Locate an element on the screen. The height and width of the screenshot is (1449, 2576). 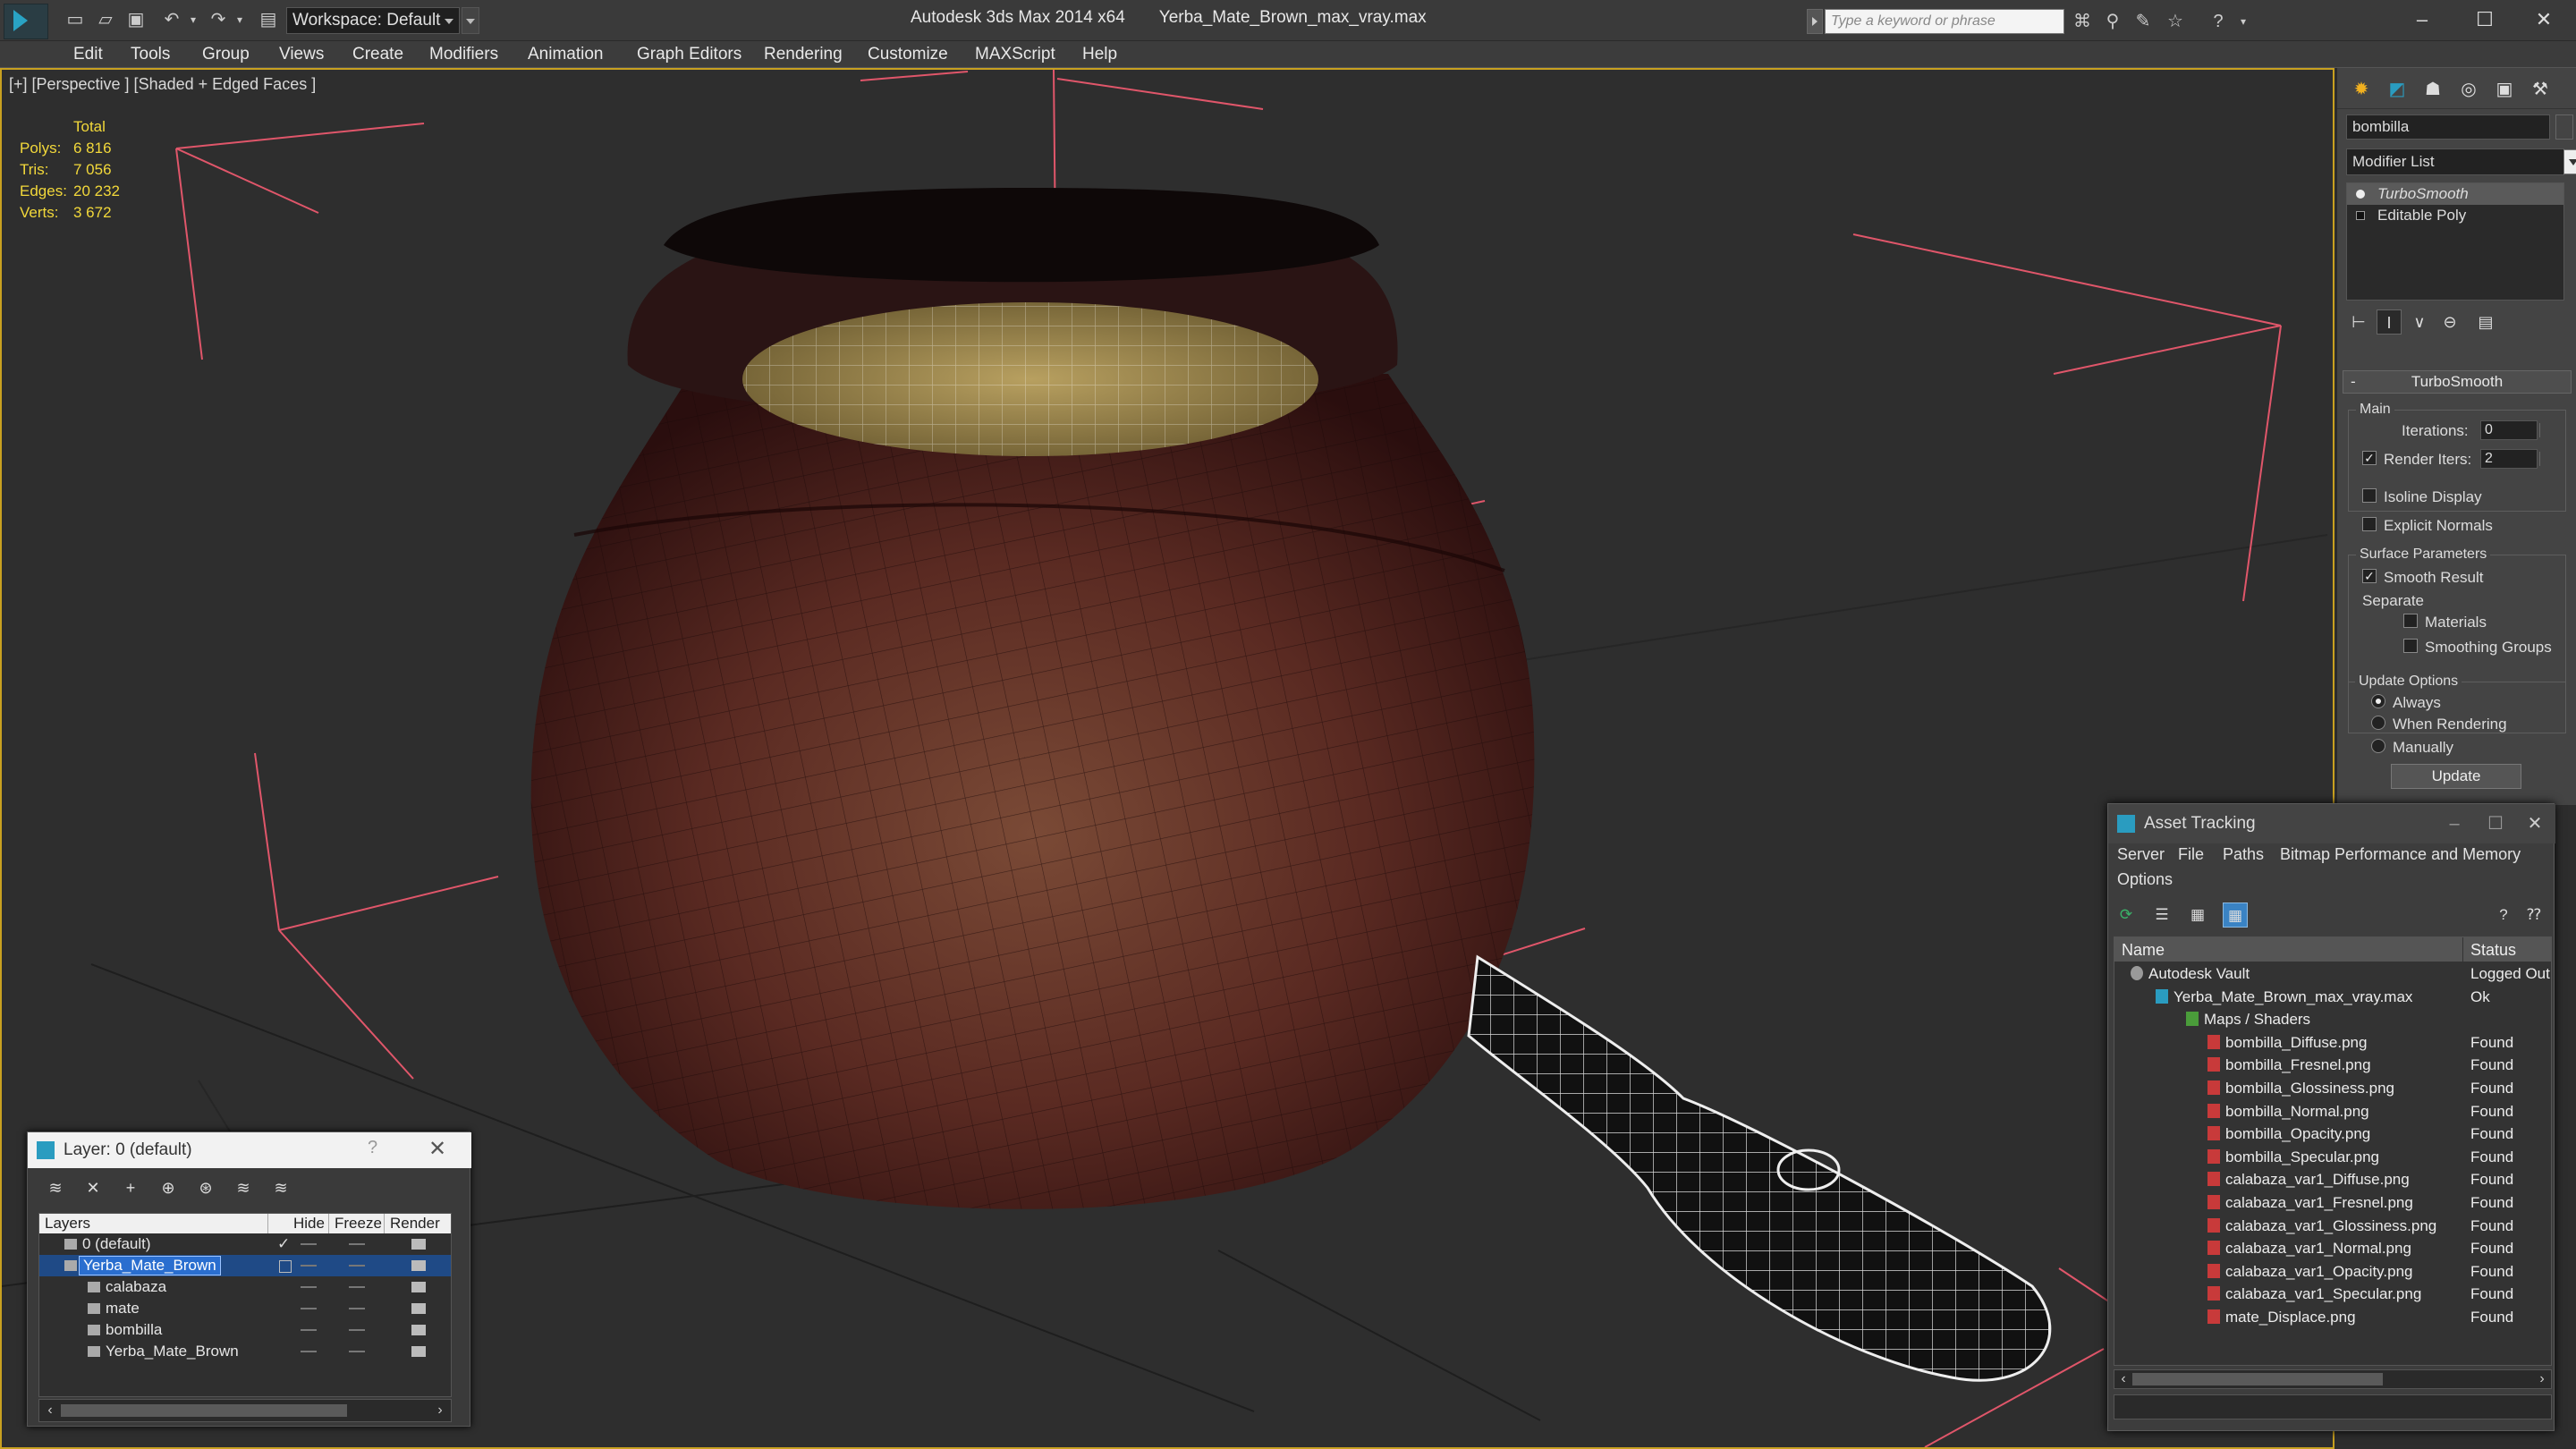
table-row: bombilla_Opacity.png Found is located at coordinates (2332, 1134).